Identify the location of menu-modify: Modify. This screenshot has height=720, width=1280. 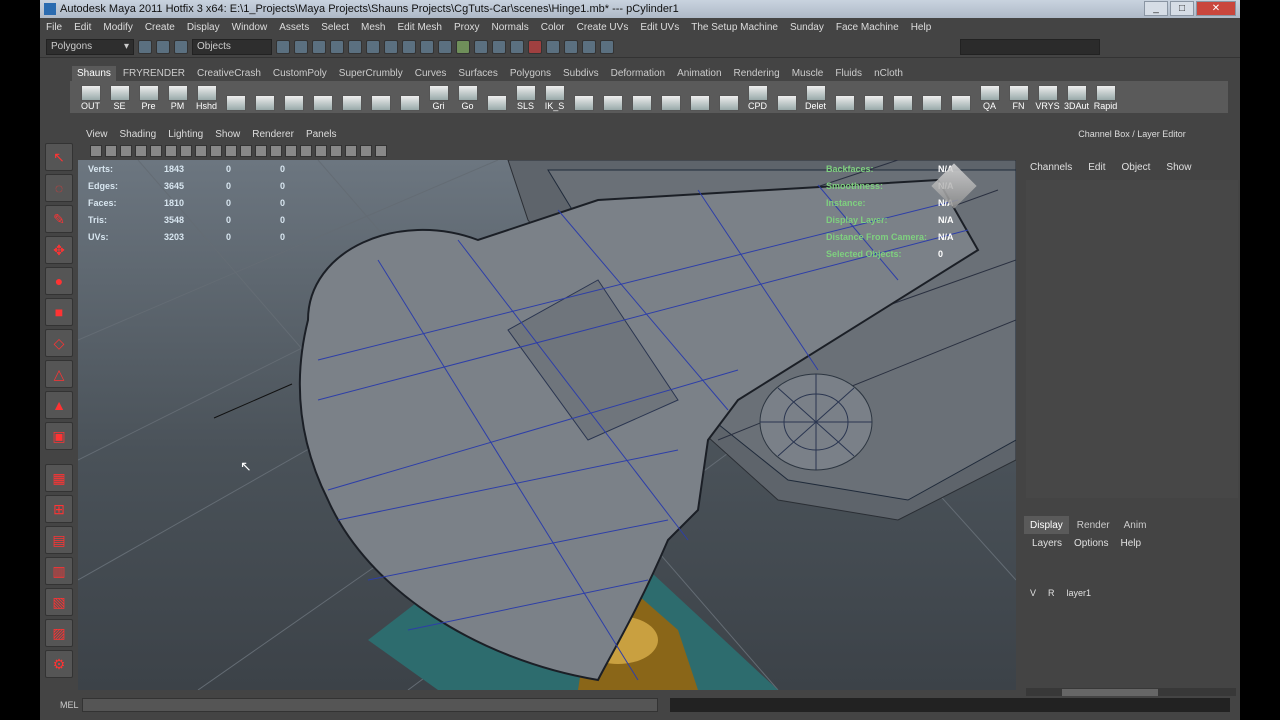
(117, 27).